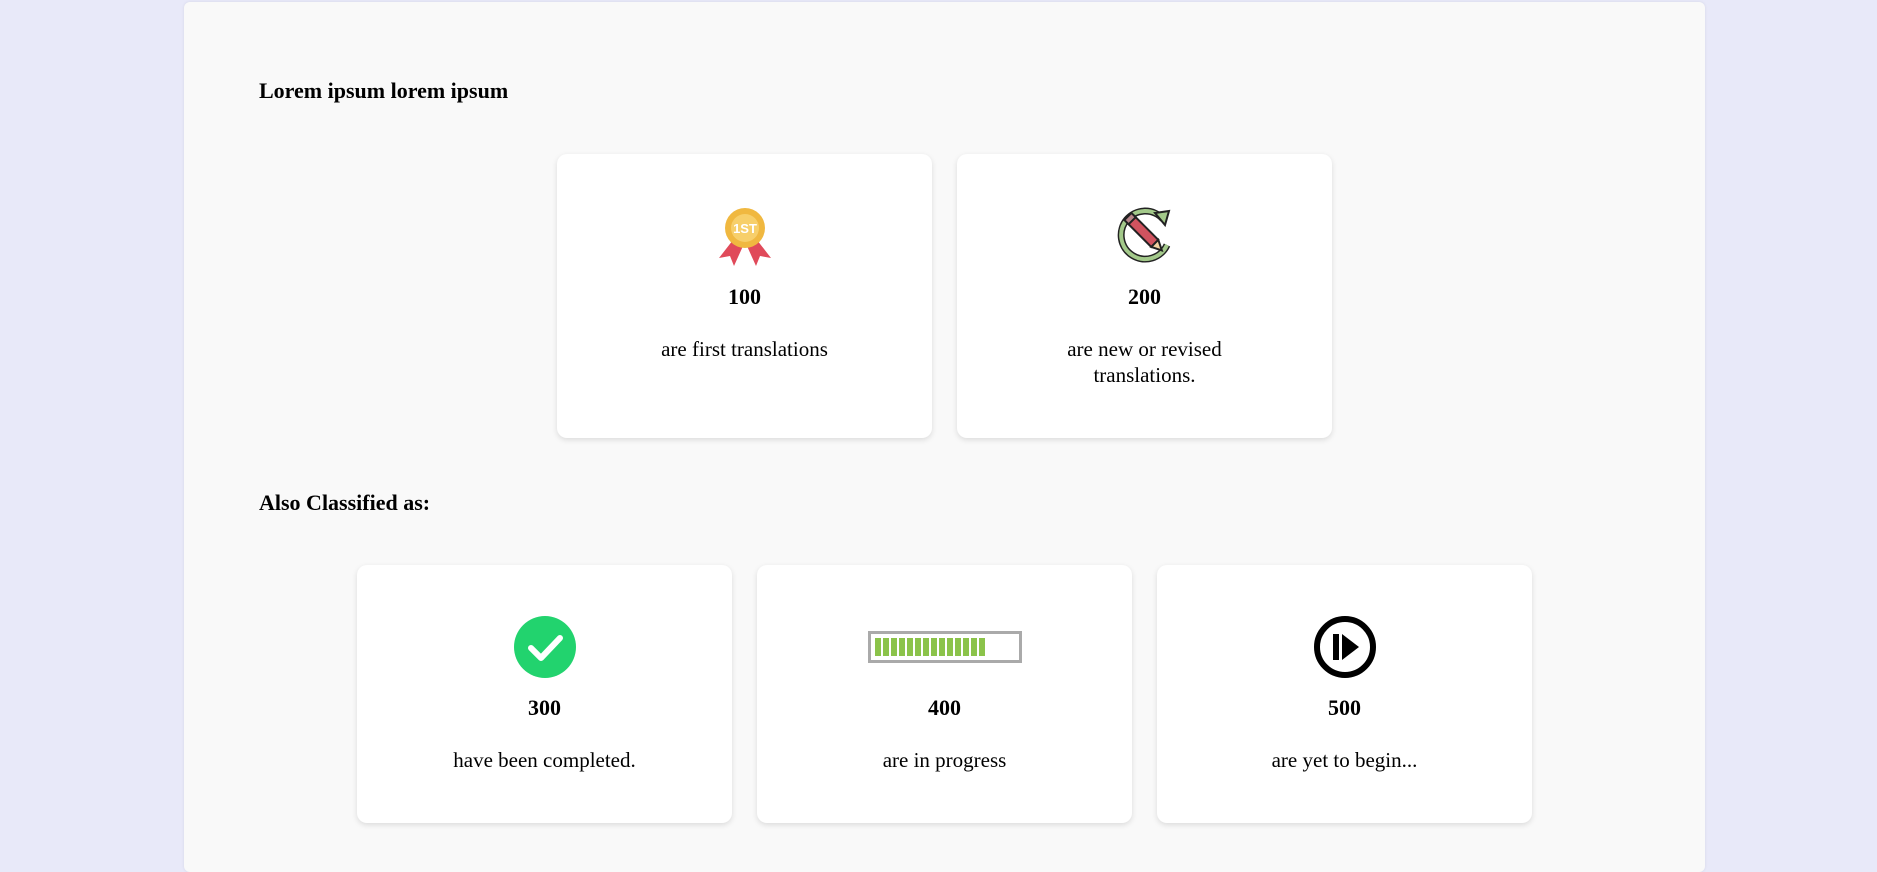 This screenshot has width=1877, height=872. I want to click on section-title-secondary: Also Classified as:, so click(345, 502).